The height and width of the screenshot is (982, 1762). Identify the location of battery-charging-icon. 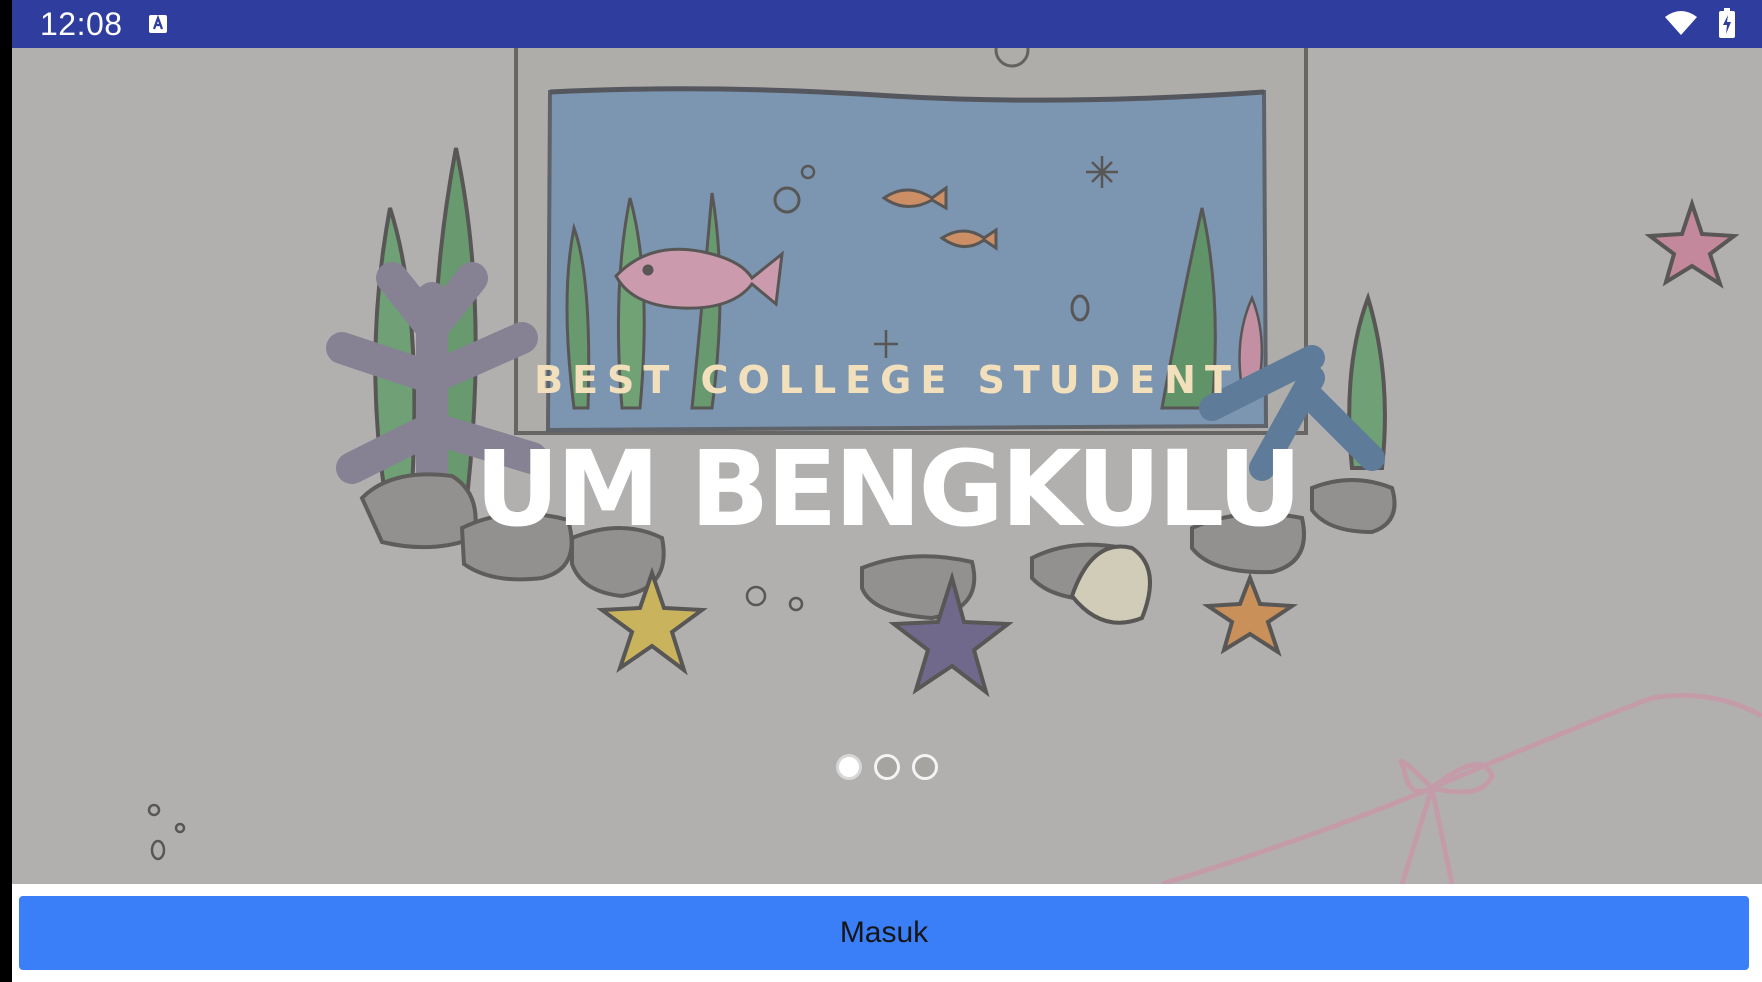
(1727, 23).